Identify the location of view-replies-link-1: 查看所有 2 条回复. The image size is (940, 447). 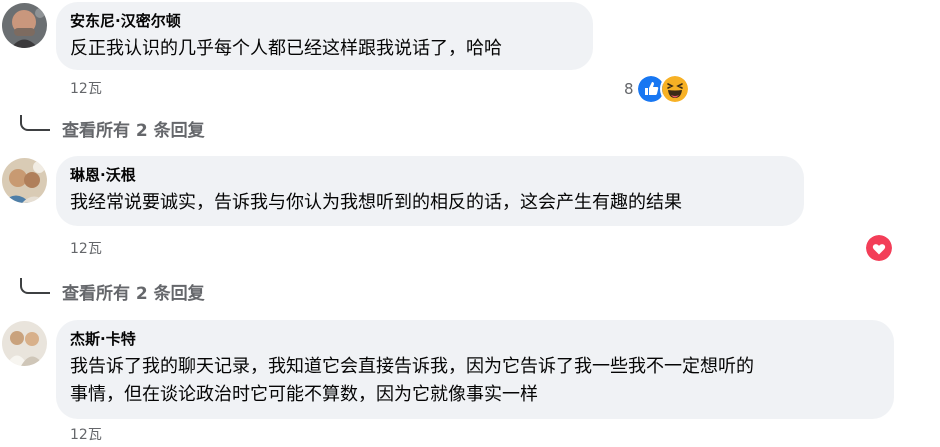
(112, 128).